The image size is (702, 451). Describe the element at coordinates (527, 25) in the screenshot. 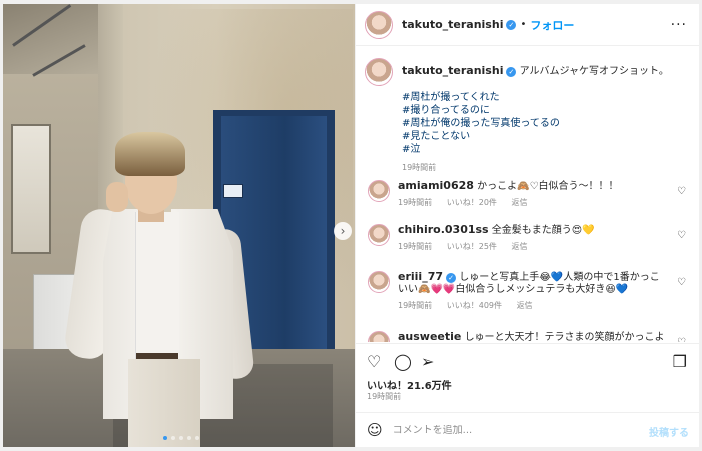

I see `post-header: takuto_teranishi ✓ • フォロー ···` at that location.